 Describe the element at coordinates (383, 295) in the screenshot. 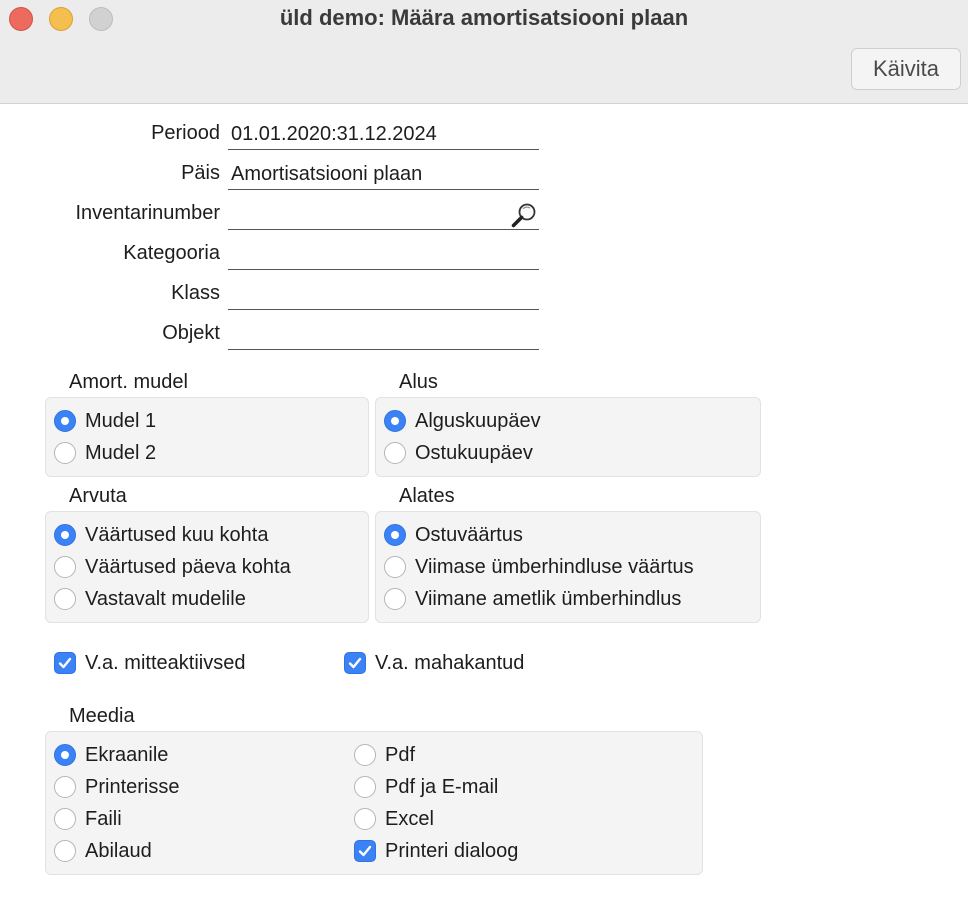

I see `class-field` at that location.